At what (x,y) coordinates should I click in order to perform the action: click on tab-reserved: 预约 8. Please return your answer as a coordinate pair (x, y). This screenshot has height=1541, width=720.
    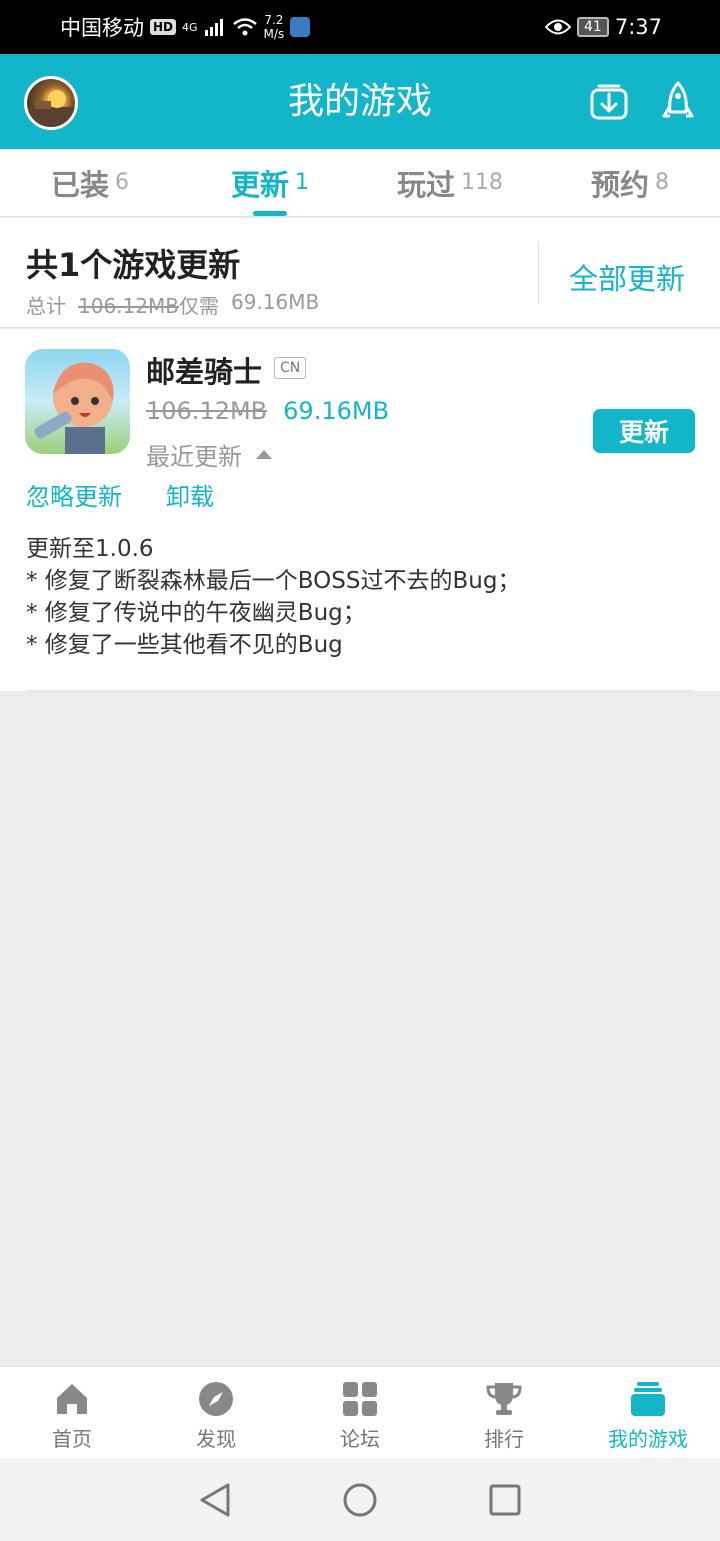
    Looking at the image, I should click on (630, 182).